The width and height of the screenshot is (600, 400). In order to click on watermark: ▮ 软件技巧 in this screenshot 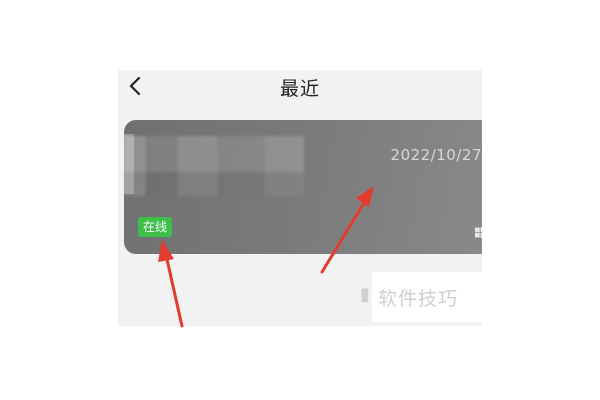, I will do `click(422, 297)`.